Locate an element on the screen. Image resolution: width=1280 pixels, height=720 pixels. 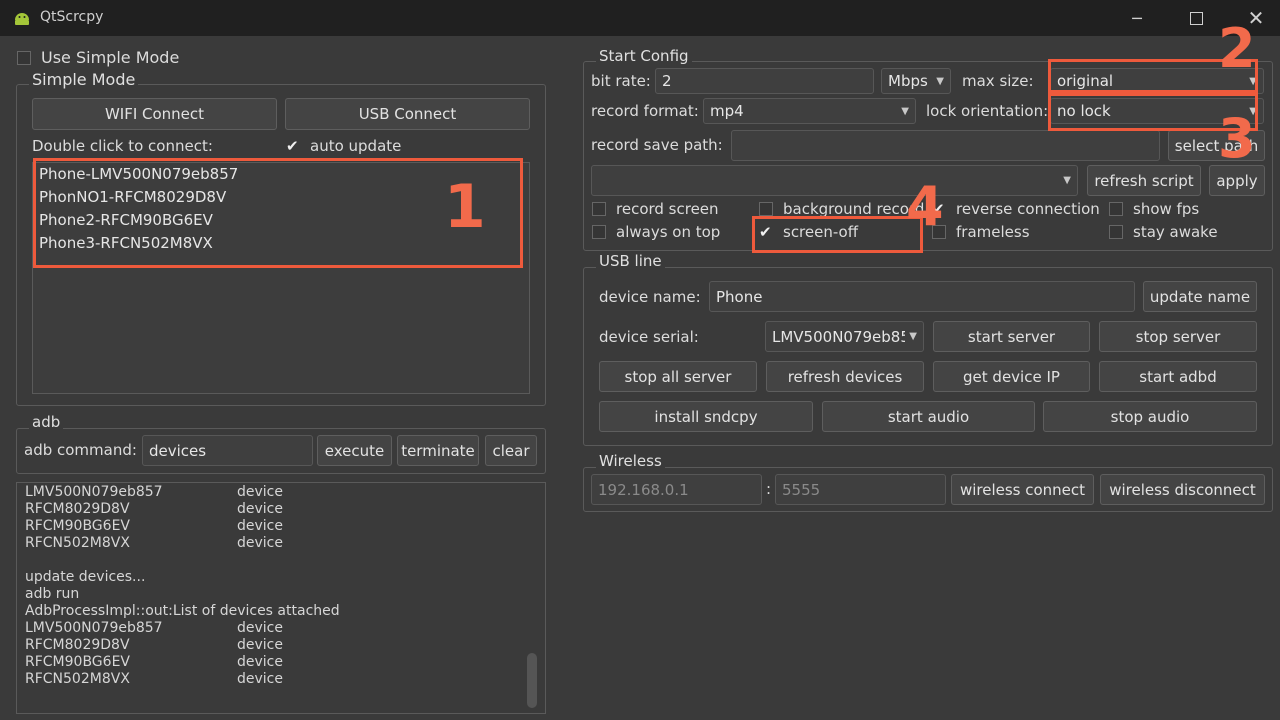
annotation-number: 1 is located at coordinates (465, 207).